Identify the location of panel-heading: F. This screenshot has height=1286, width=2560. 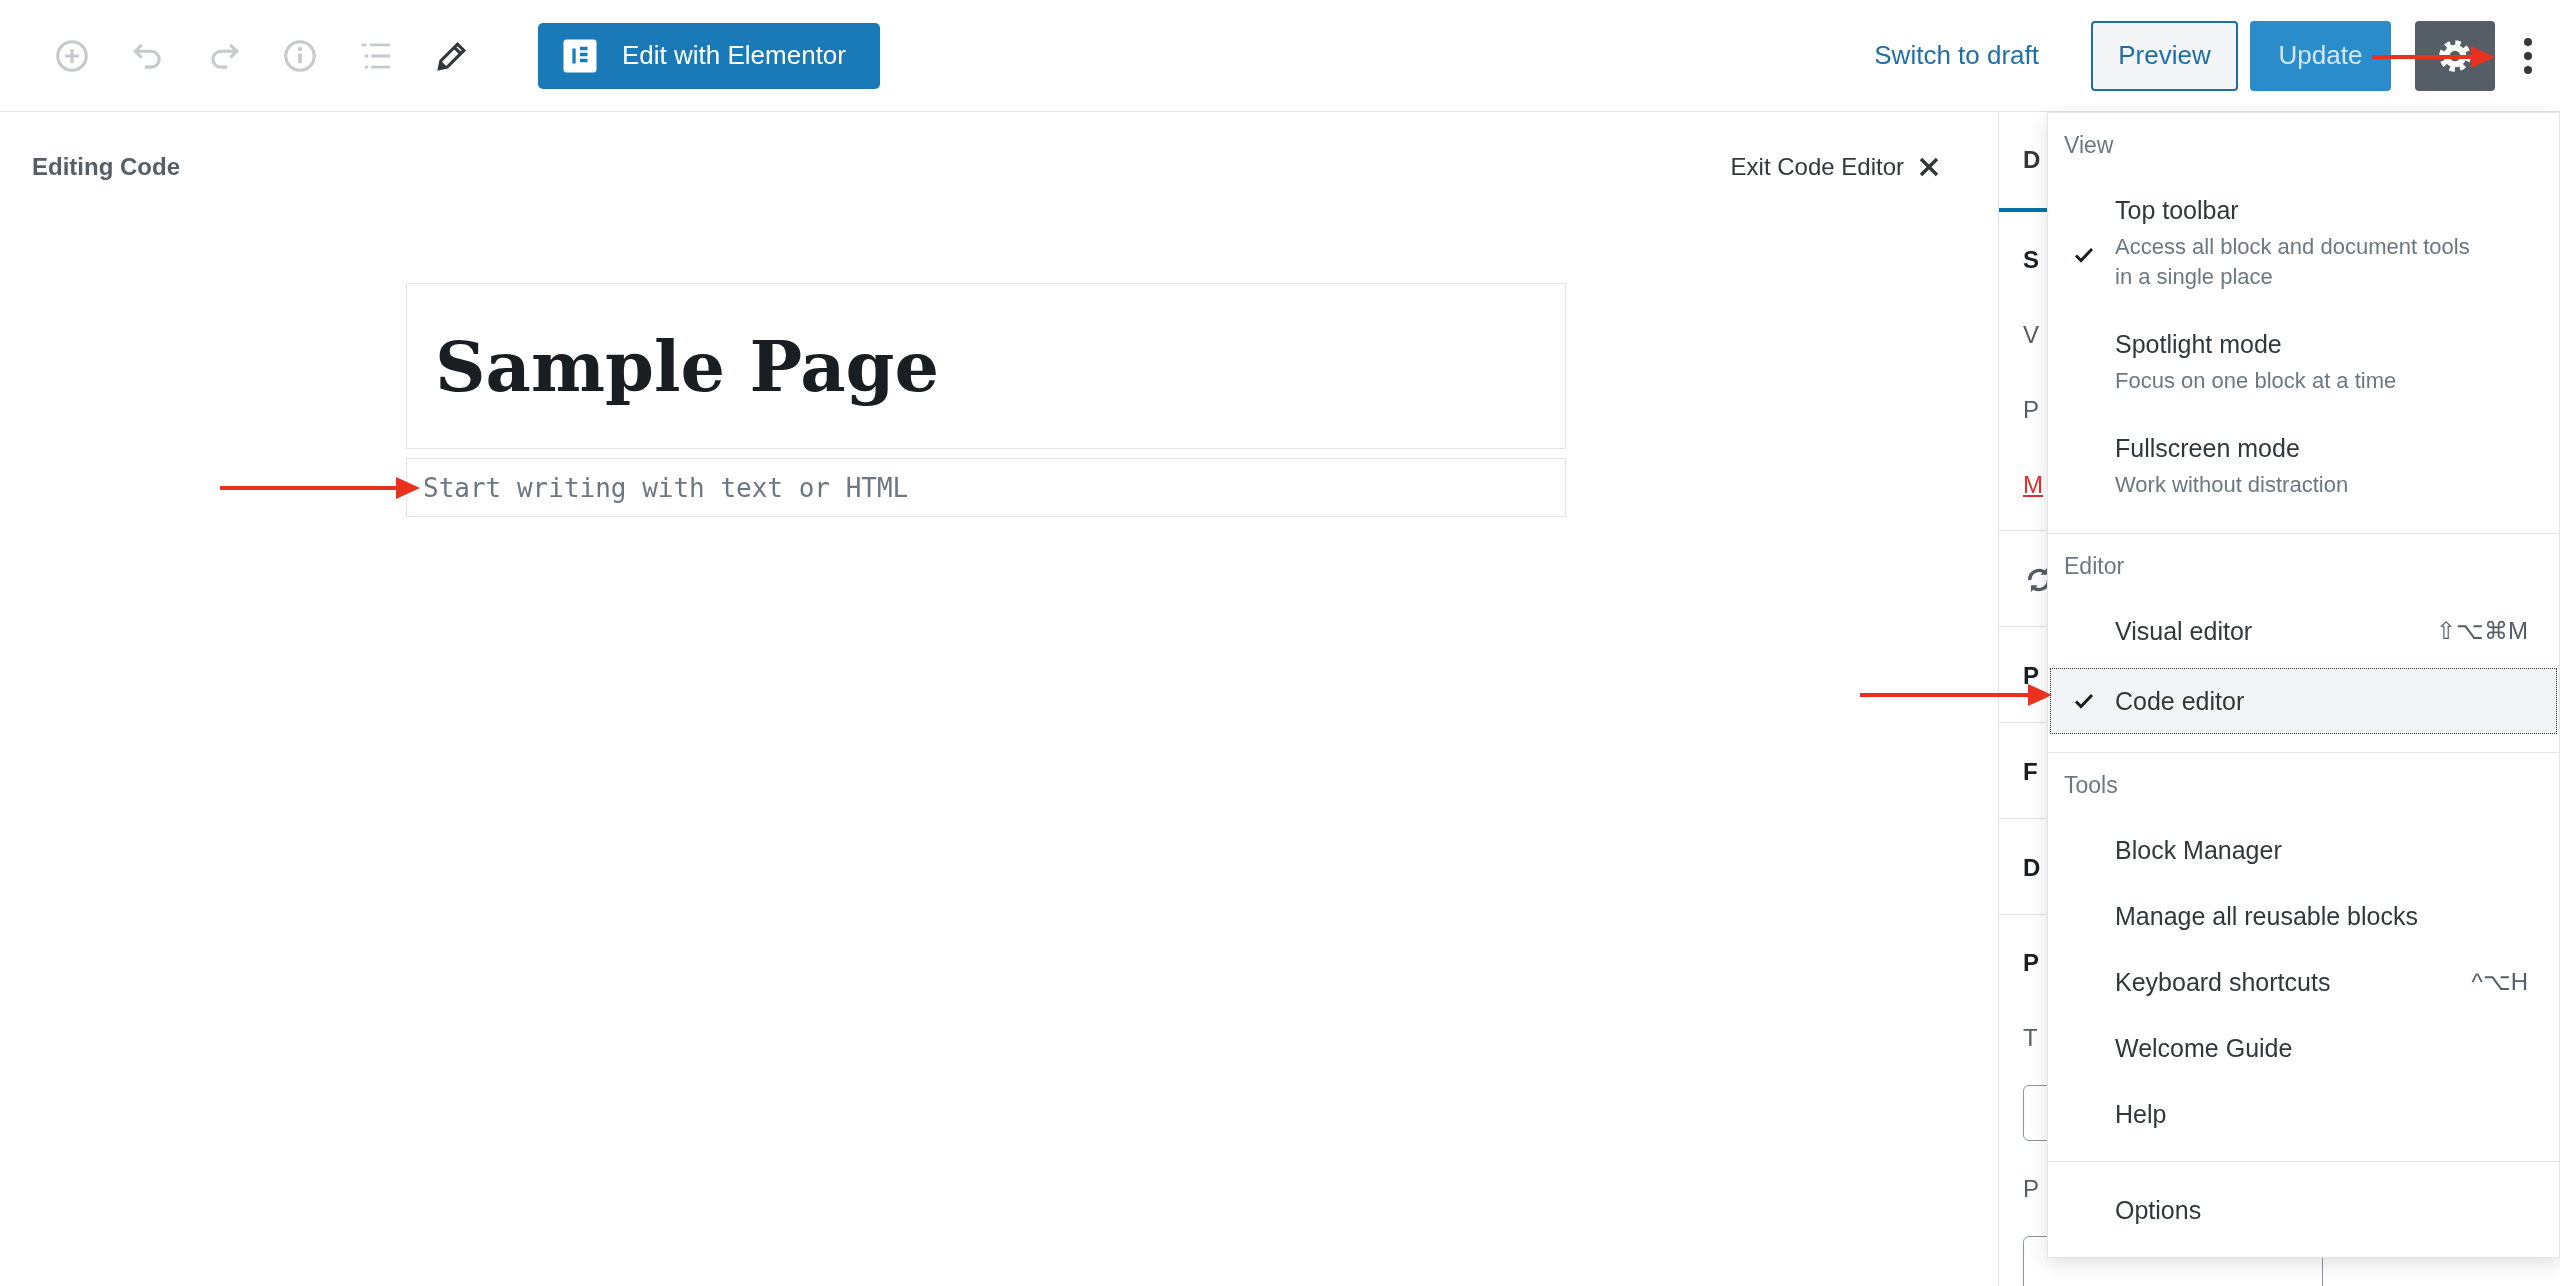
(2030, 771).